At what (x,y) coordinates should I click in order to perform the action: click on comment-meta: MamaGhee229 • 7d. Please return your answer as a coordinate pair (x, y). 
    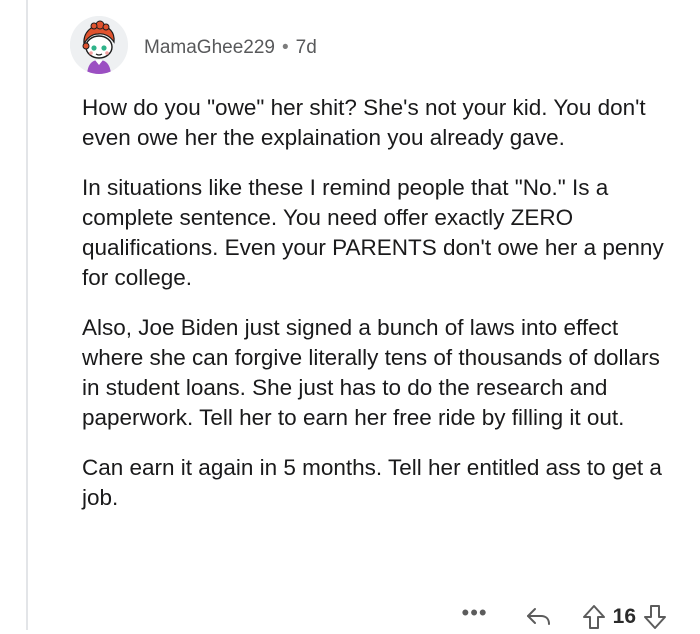
    Looking at the image, I should click on (230, 48).